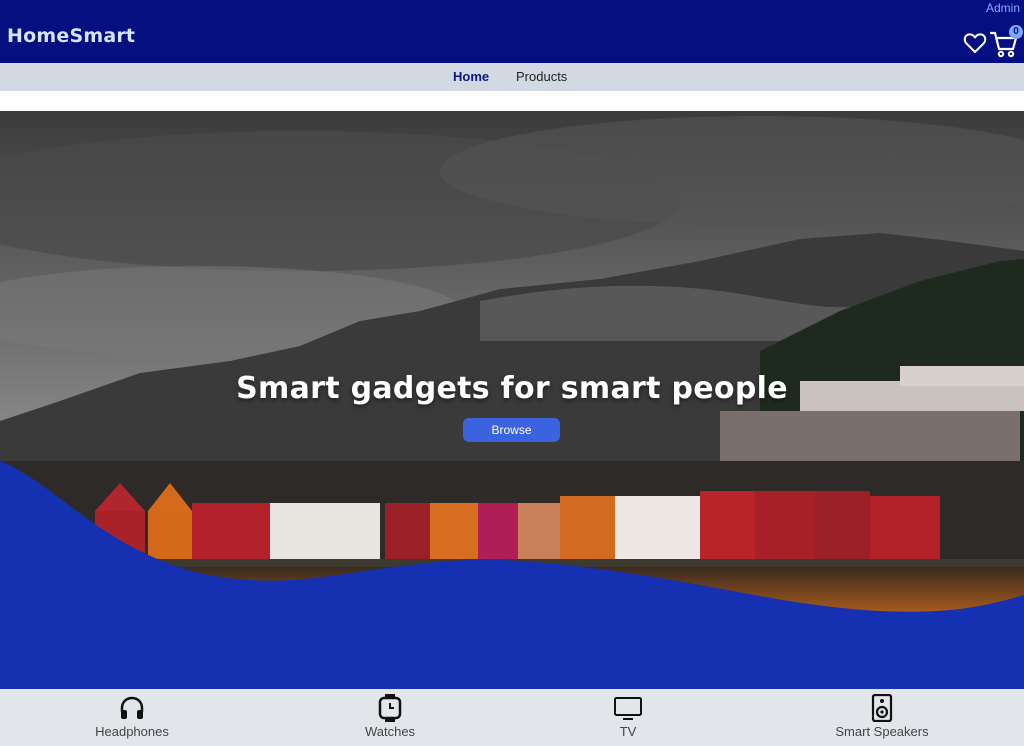 This screenshot has width=1024, height=746. I want to click on top-header: Admin HomeSmart 0, so click(512, 31).